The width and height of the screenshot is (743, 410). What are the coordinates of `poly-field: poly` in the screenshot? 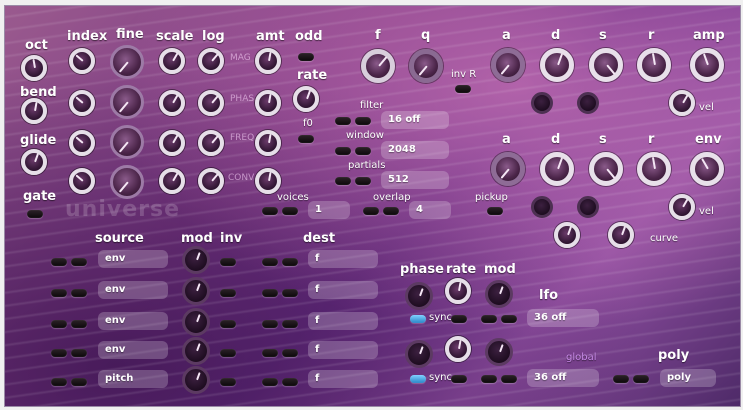 It's located at (688, 378).